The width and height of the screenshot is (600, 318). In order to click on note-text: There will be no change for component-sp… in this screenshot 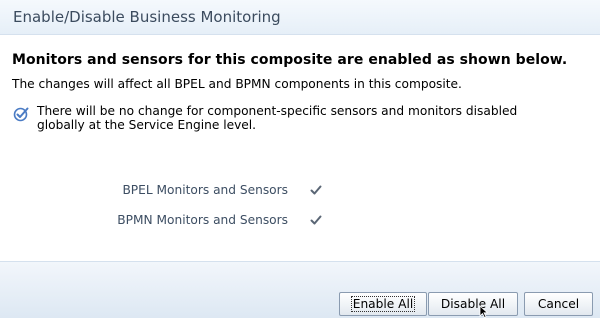, I will do `click(277, 118)`.